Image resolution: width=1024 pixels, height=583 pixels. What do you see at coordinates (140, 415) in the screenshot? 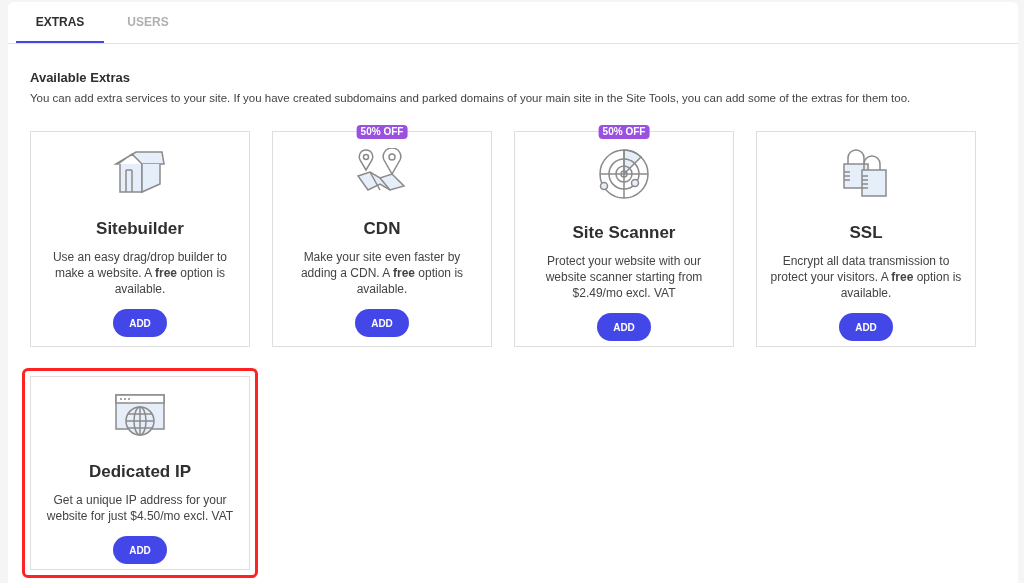
I see `browser-globe-icon` at bounding box center [140, 415].